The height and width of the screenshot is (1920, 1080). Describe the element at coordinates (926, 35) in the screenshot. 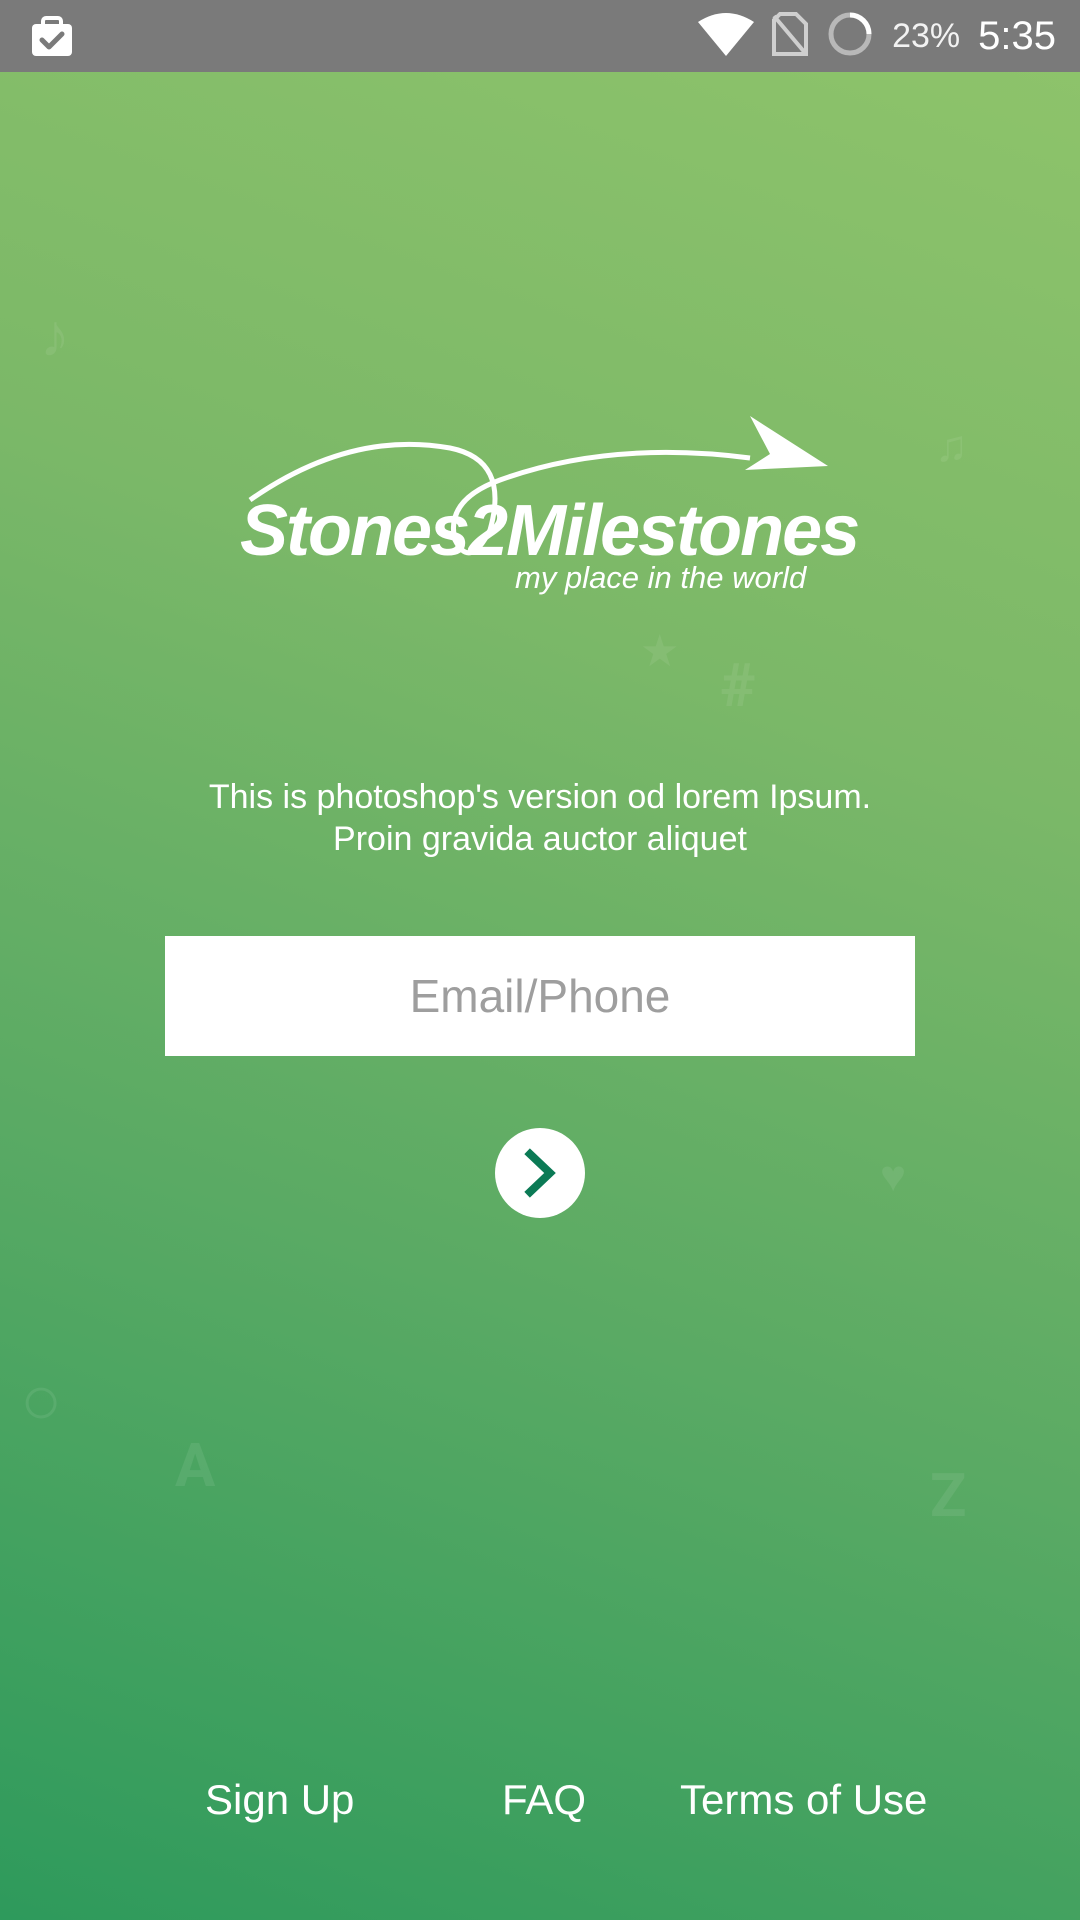

I see `battery-percent: 23%` at that location.